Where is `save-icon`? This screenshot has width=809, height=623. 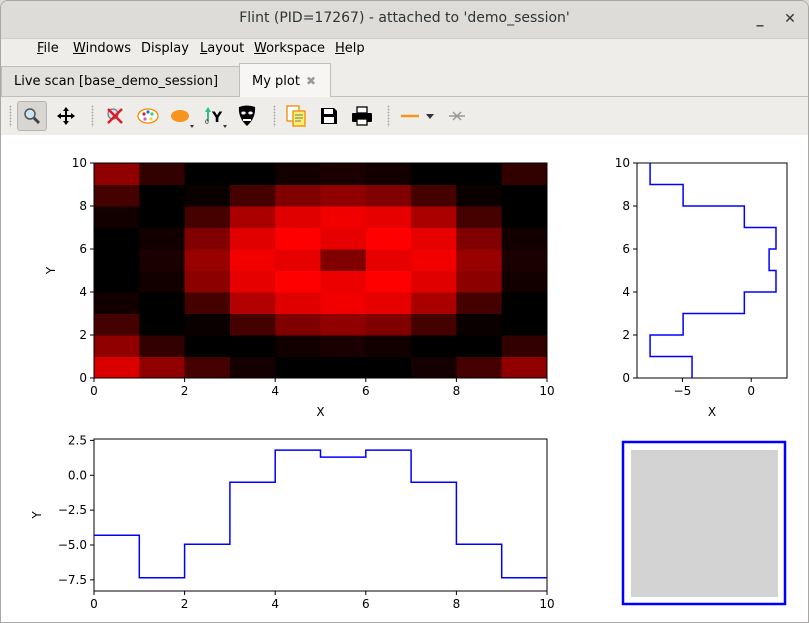 save-icon is located at coordinates (329, 116).